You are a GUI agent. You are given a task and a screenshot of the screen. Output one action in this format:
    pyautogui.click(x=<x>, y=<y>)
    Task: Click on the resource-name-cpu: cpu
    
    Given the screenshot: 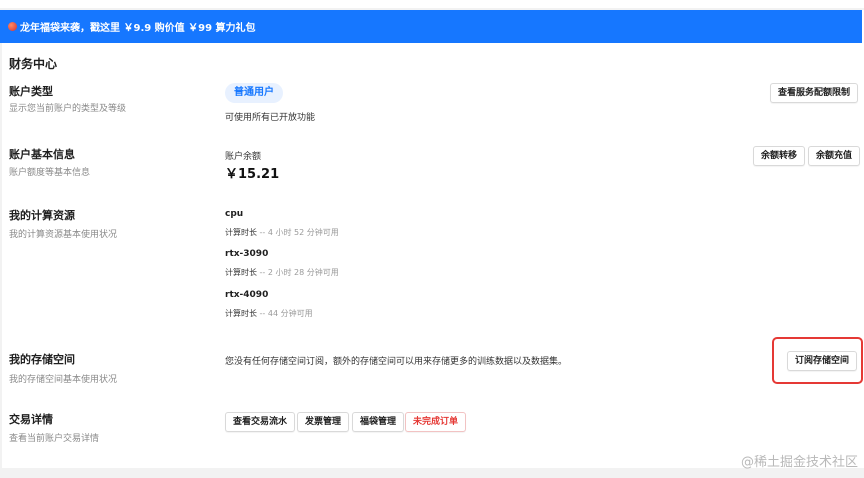 What is the action you would take?
    pyautogui.click(x=234, y=214)
    